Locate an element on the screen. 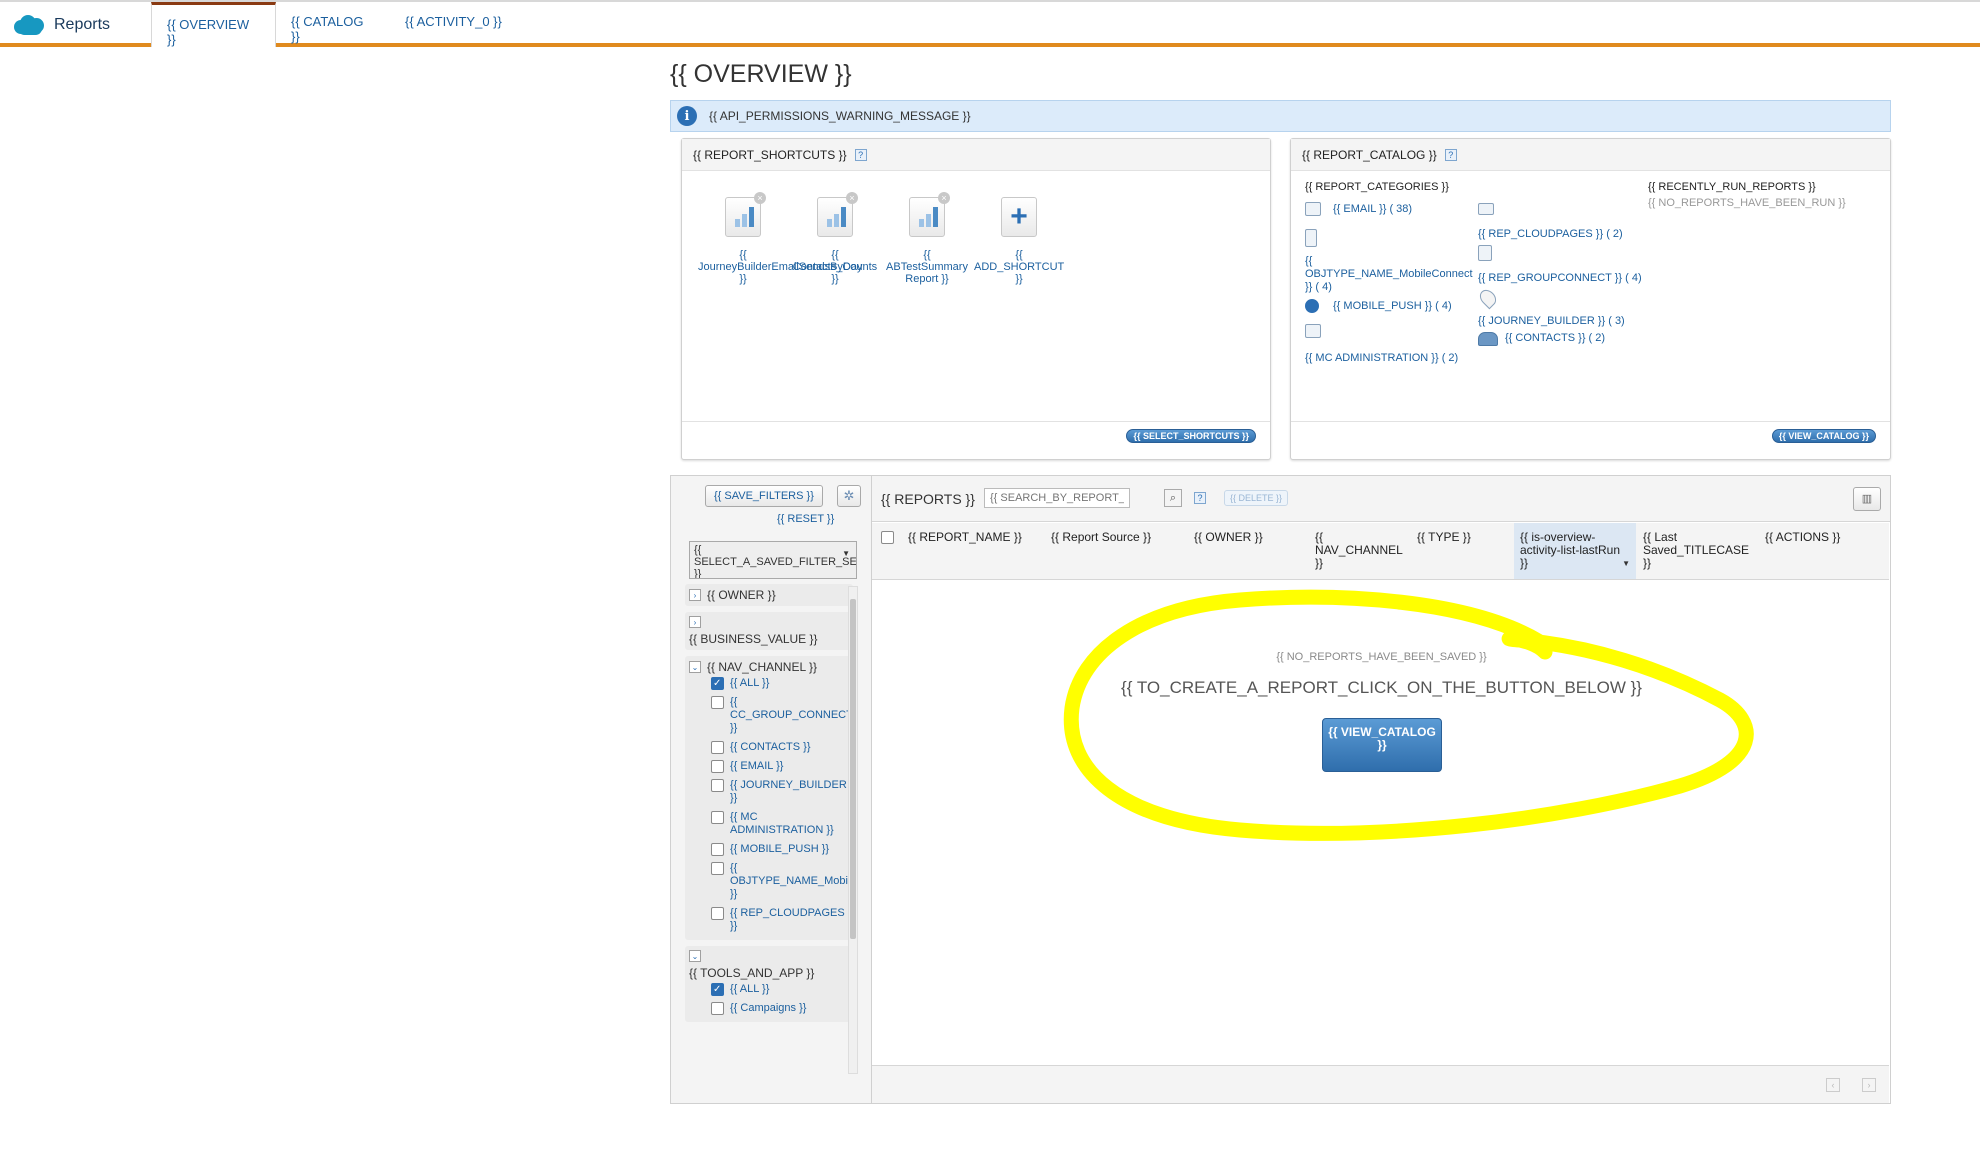  col-type: {{ TYPE }} is located at coordinates (1444, 537).